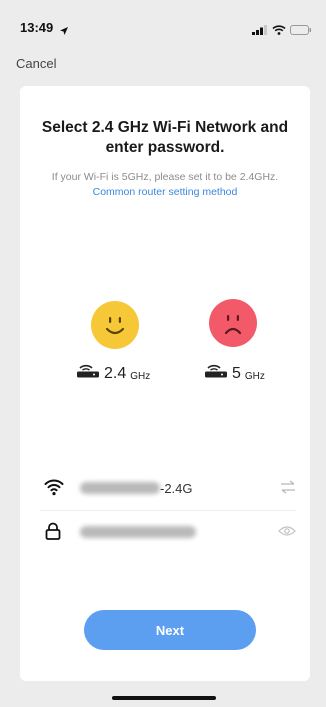  Describe the element at coordinates (163, 22) in the screenshot. I see `status-bar: 13:49` at that location.